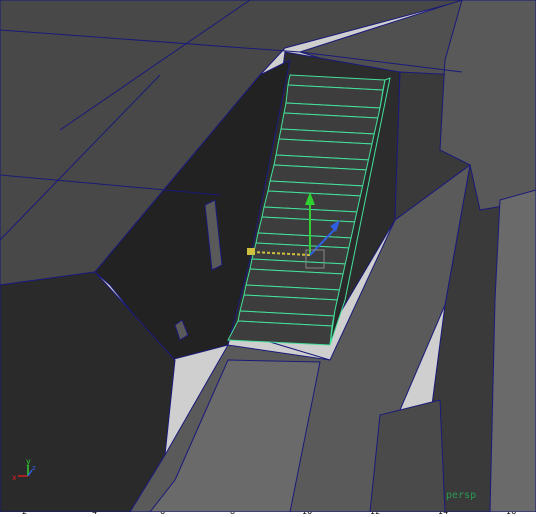 The width and height of the screenshot is (536, 517). Describe the element at coordinates (232, 514) in the screenshot. I see `ruler-tick: 8` at that location.